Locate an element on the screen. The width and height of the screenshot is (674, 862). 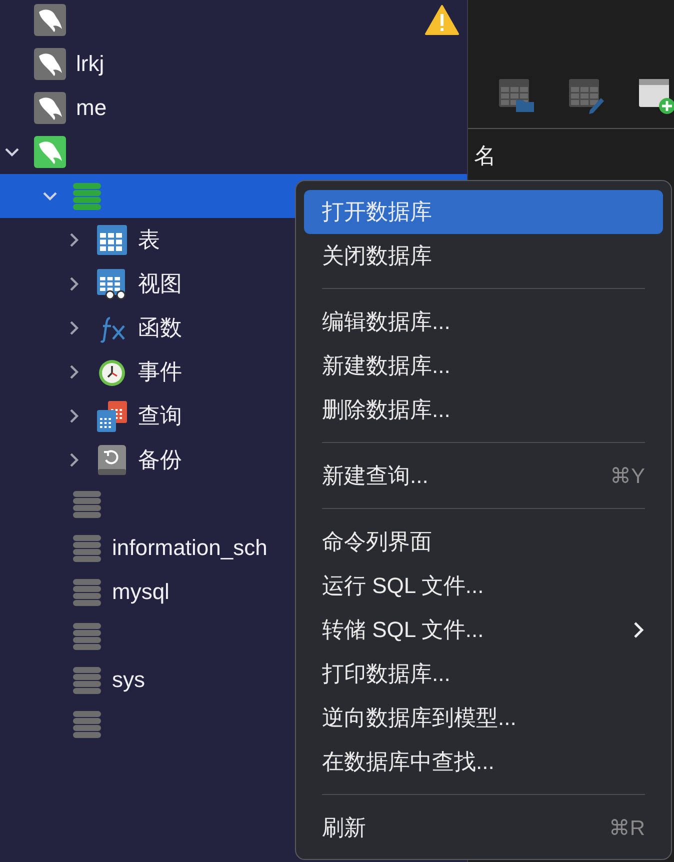
database-name: information_sch is located at coordinates (190, 548).